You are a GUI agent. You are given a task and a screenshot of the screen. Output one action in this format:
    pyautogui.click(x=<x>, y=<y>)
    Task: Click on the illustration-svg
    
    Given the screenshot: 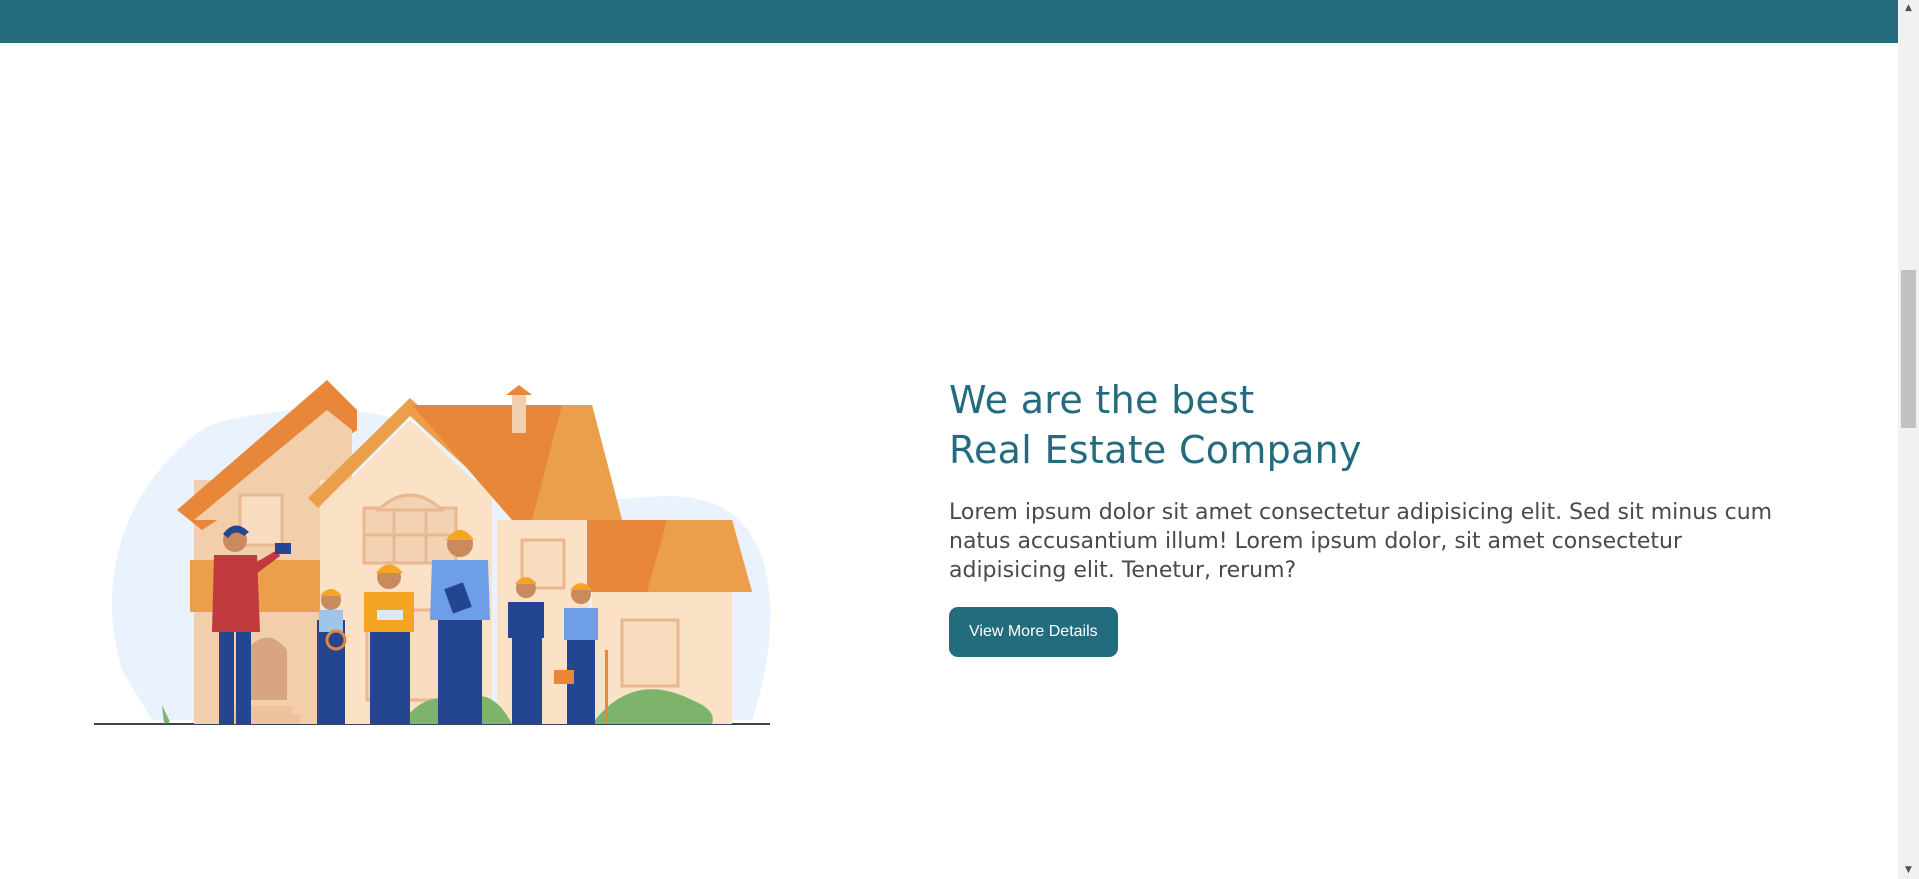 What is the action you would take?
    pyautogui.click(x=432, y=552)
    